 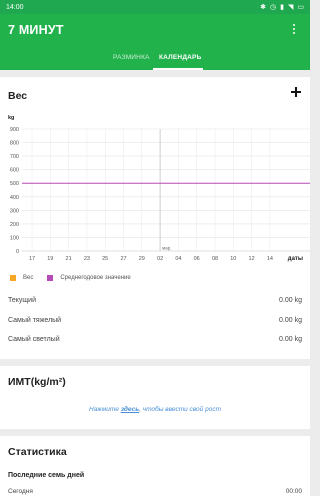 I want to click on x-tick-label: 08, so click(x=215, y=259).